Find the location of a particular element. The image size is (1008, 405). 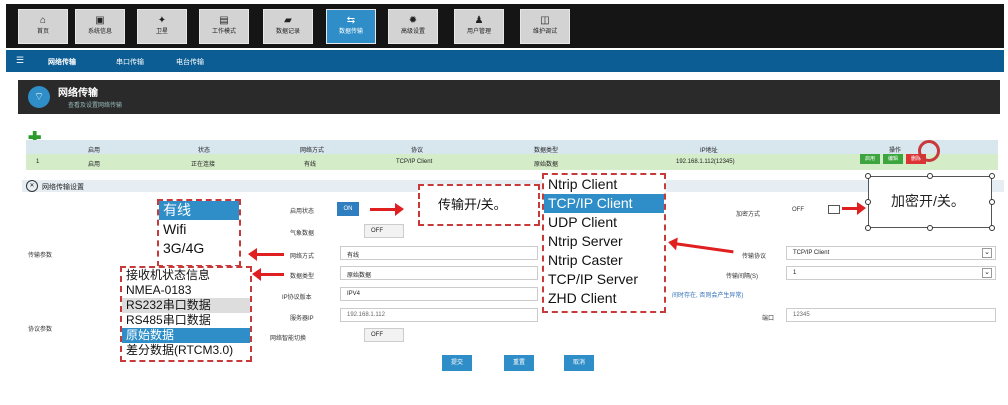

nav-label: 系统信息 is located at coordinates (99, 32).